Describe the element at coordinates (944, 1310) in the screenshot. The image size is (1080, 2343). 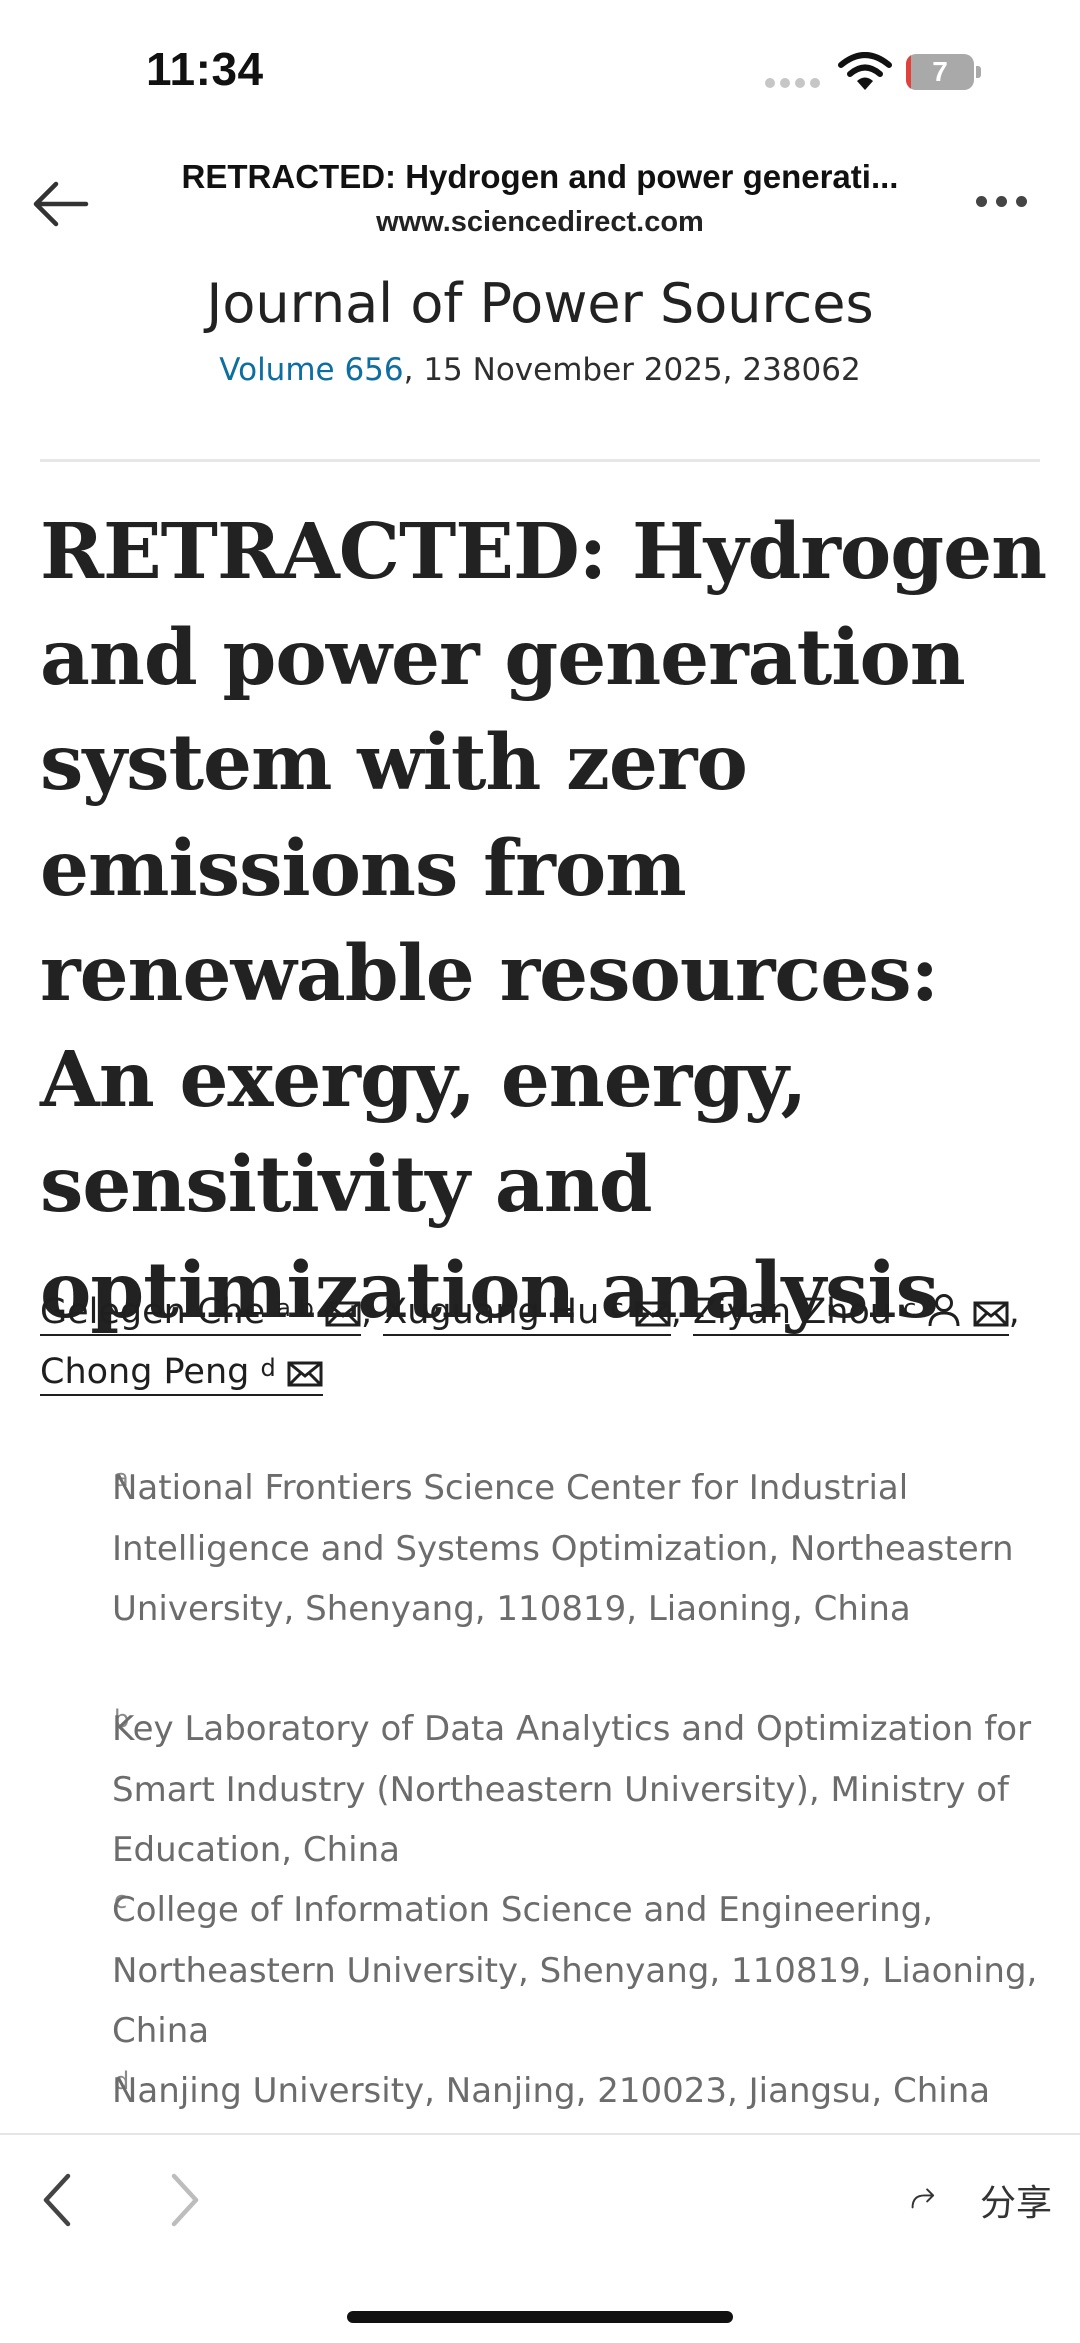
I see `person-icon` at that location.